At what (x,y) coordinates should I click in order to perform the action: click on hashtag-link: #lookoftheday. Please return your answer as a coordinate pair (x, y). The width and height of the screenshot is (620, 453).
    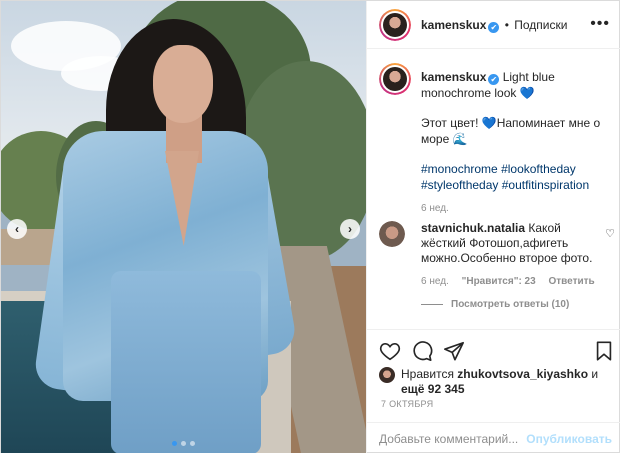
    Looking at the image, I should click on (538, 169).